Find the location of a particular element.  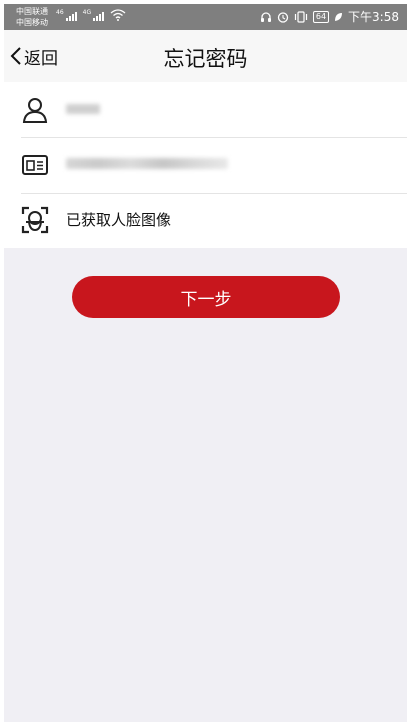

id-field-redacted is located at coordinates (147, 163).